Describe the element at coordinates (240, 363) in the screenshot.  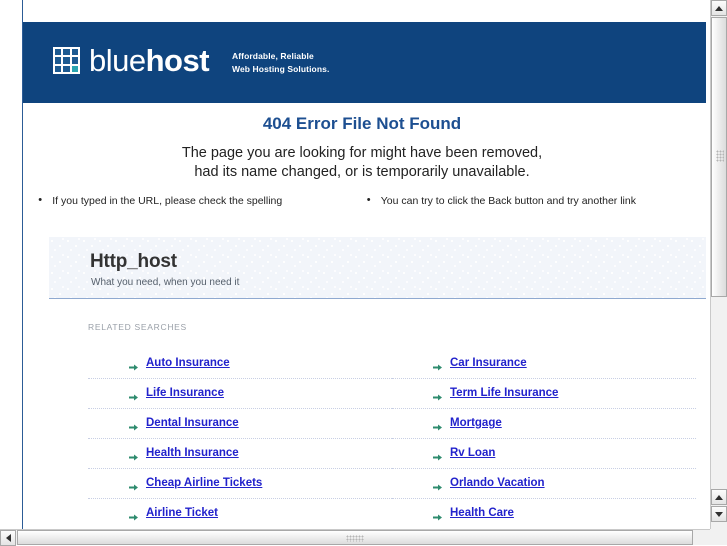
I see `list-item: Auto Insurance` at that location.